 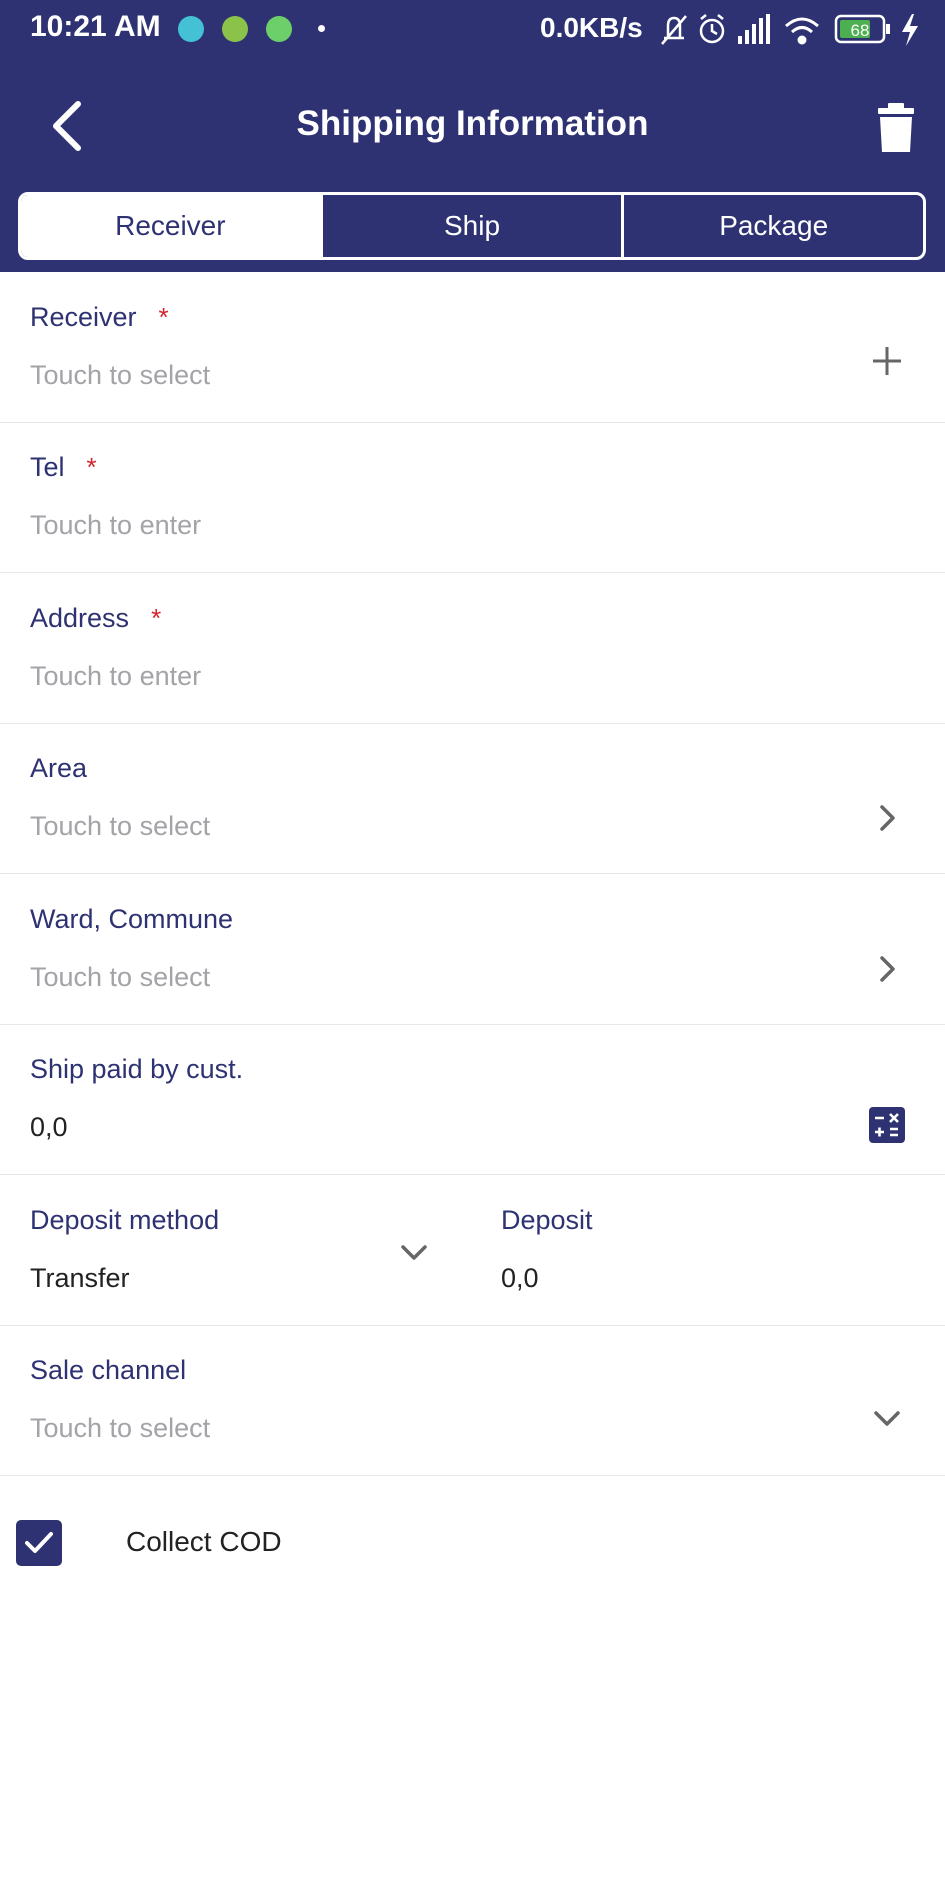 I want to click on status-time: 10:21 AM, so click(x=95, y=26).